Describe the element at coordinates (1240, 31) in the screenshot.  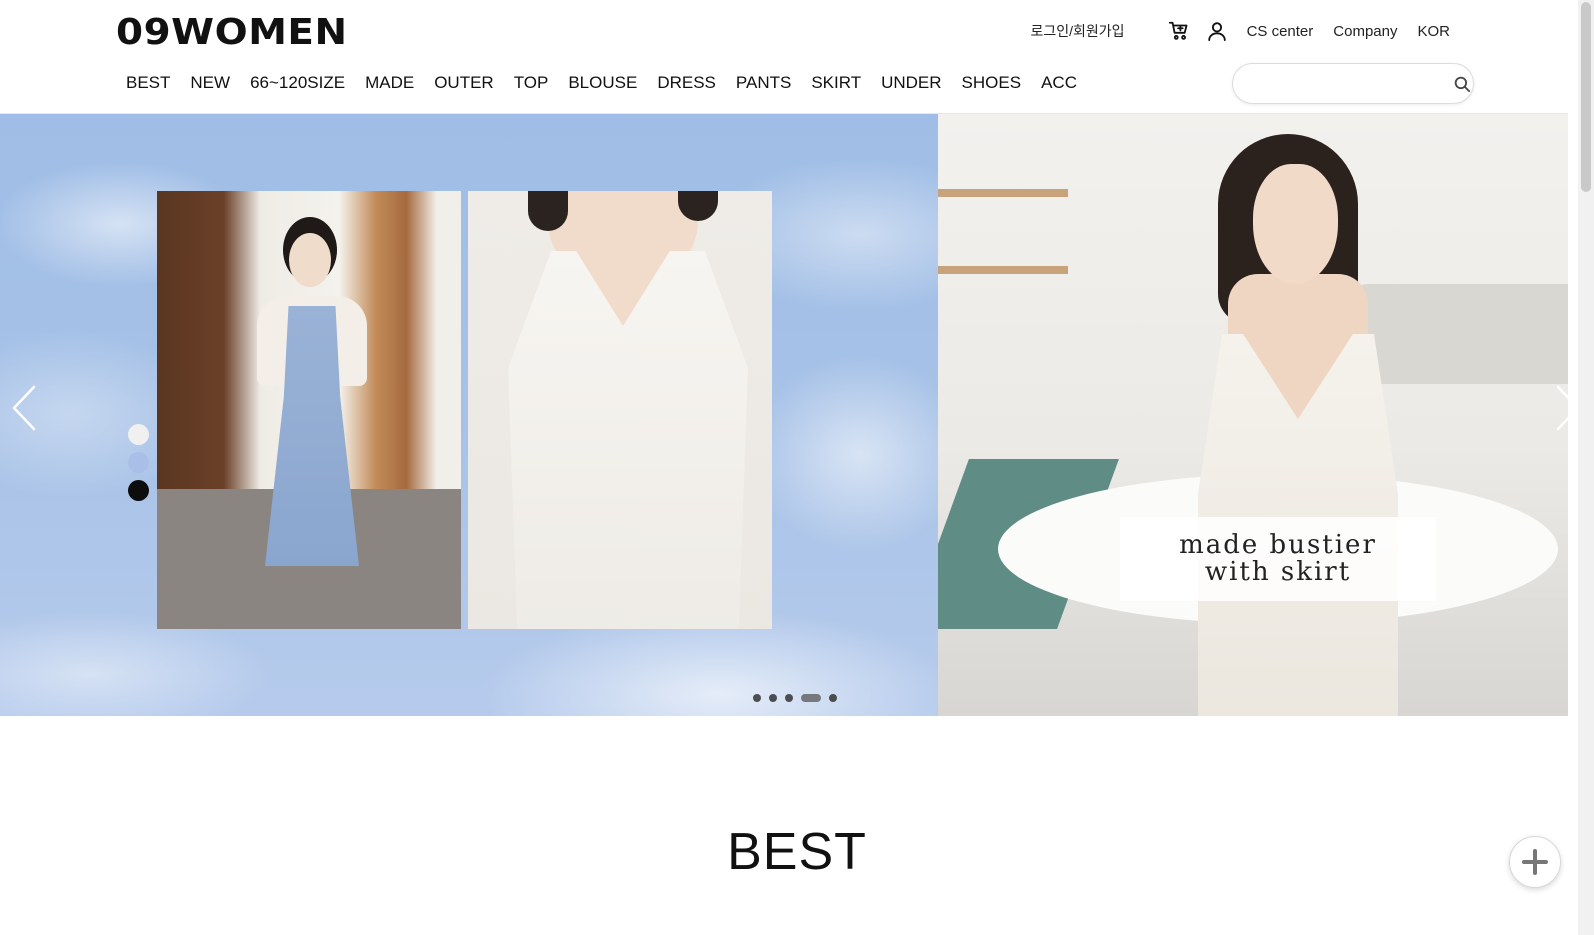
I see `top-utility-nav: 로그인/회원가입 CS center Company KOR` at that location.